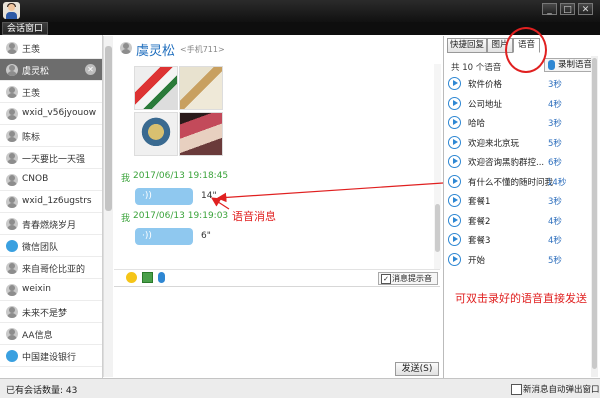  I want to click on annotation-arrows, so click(327, 196).